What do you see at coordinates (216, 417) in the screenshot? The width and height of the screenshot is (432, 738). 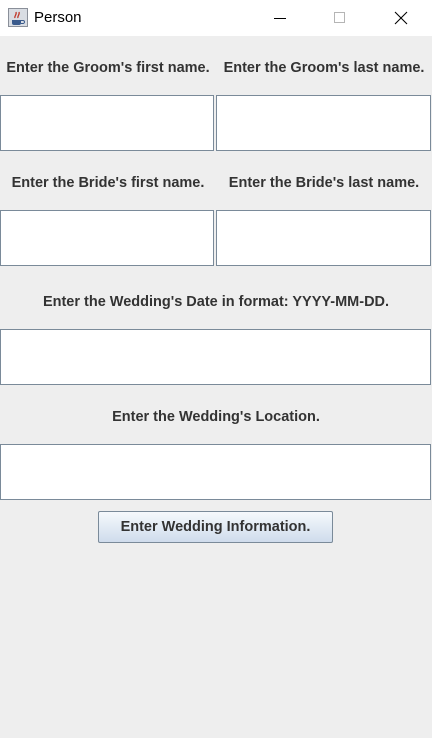 I see `wedding-location-label: Enter the Wedding's Location.` at bounding box center [216, 417].